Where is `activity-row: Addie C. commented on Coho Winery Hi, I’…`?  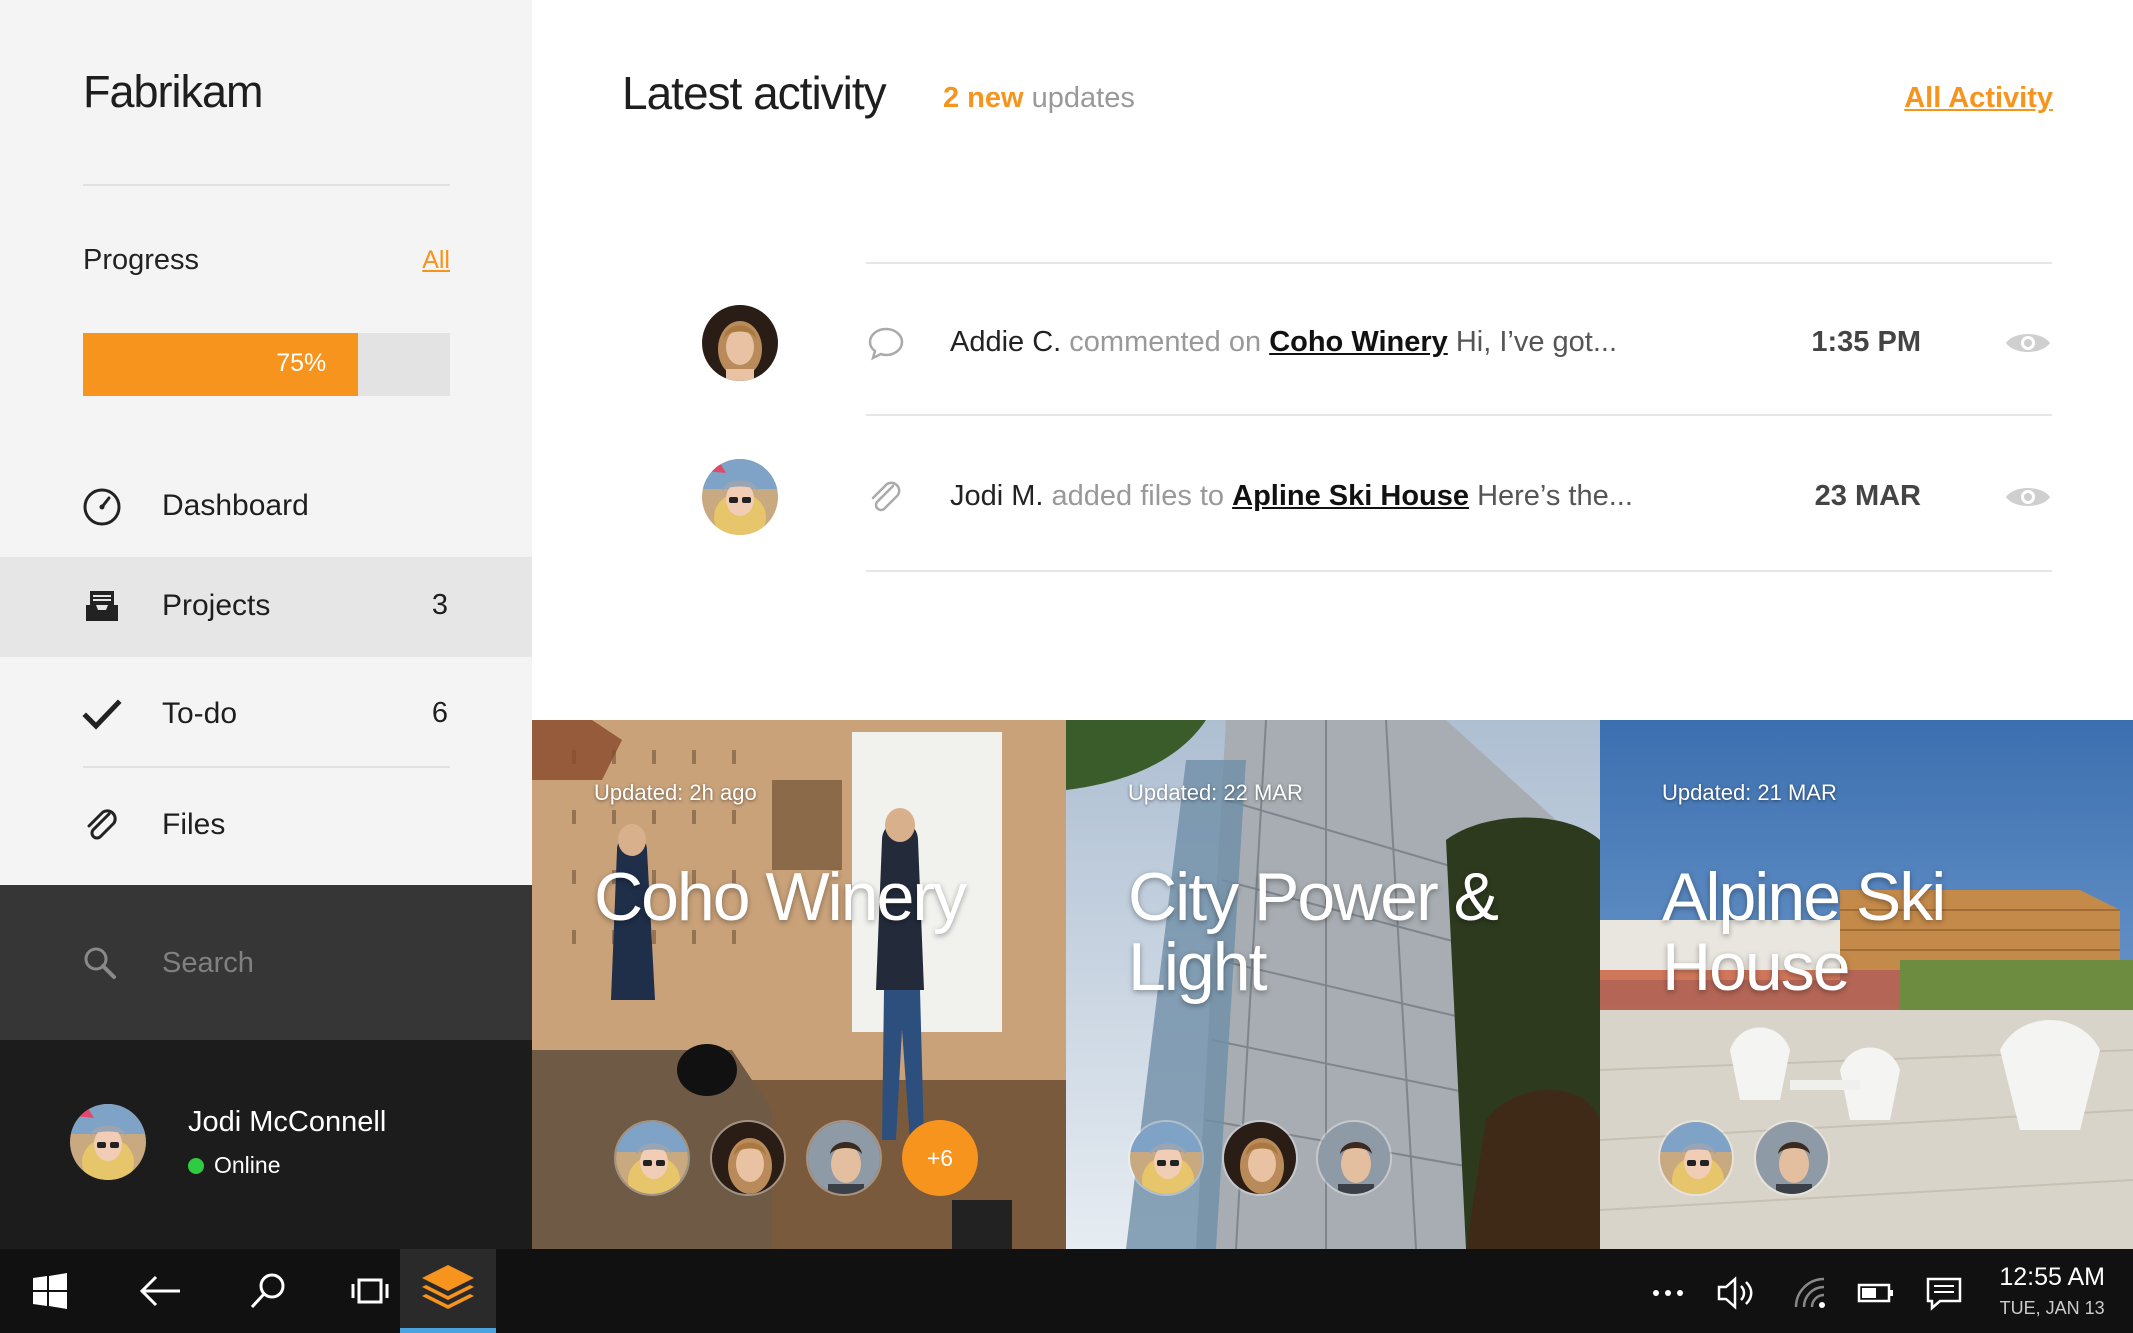 activity-row: Addie C. commented on Coho Winery Hi, I’… is located at coordinates (1332, 341).